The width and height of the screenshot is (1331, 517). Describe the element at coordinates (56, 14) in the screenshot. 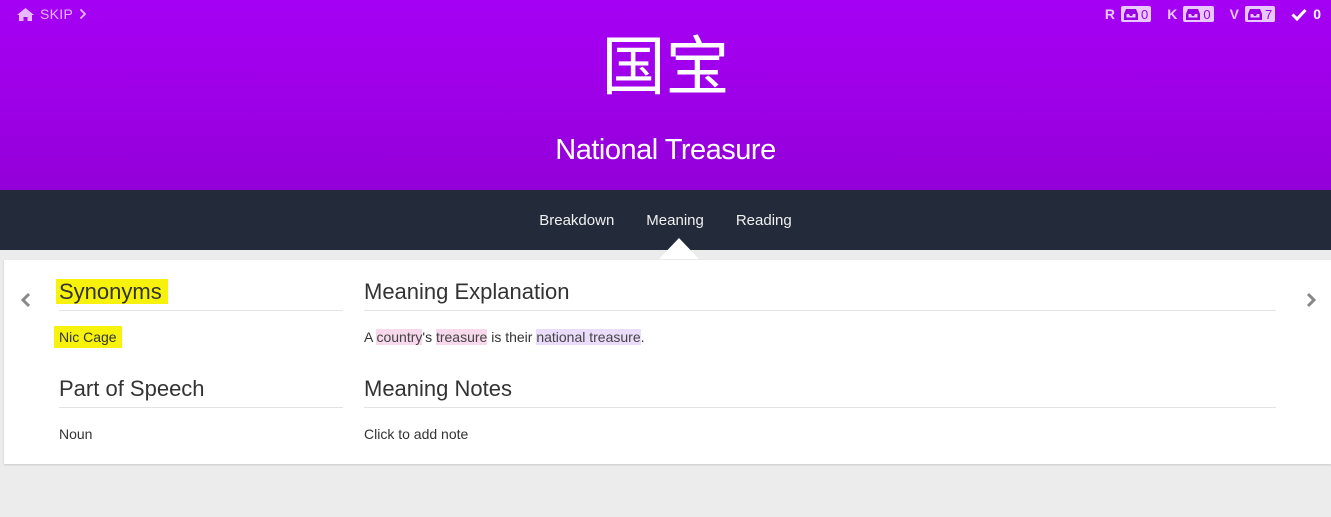

I see `skip-label: SKIP` at that location.